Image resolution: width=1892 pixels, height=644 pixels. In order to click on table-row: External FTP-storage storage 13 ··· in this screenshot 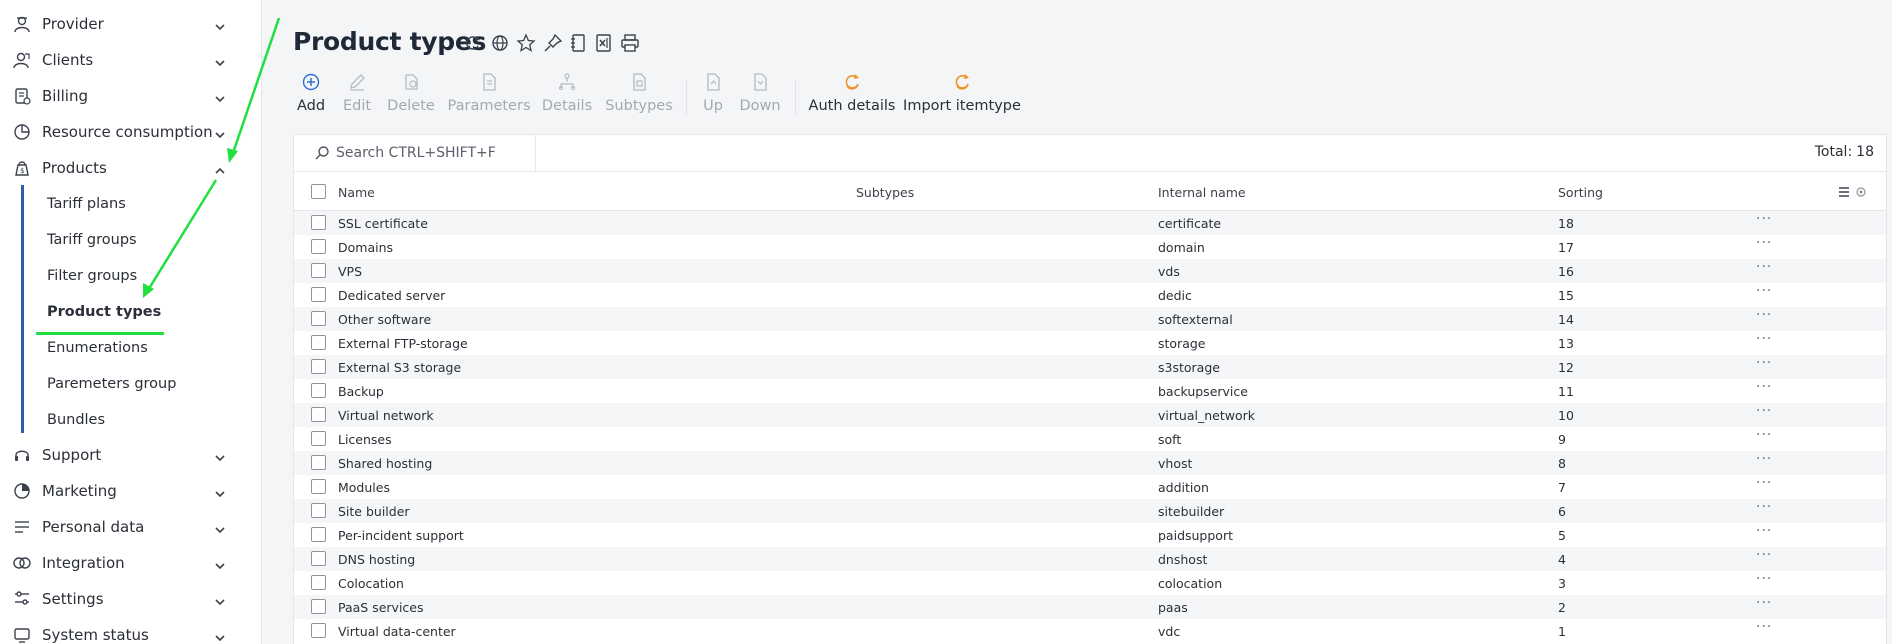, I will do `click(1090, 343)`.